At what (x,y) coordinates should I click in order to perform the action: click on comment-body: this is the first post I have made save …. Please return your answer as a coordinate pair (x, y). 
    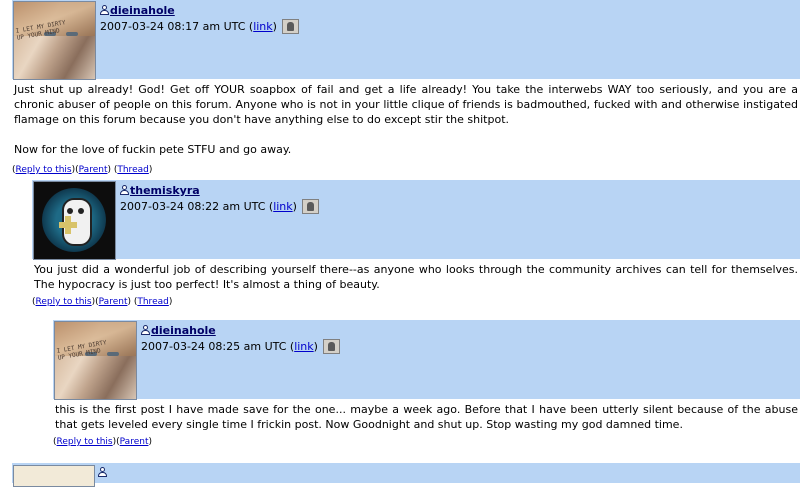
    Looking at the image, I should click on (426, 415).